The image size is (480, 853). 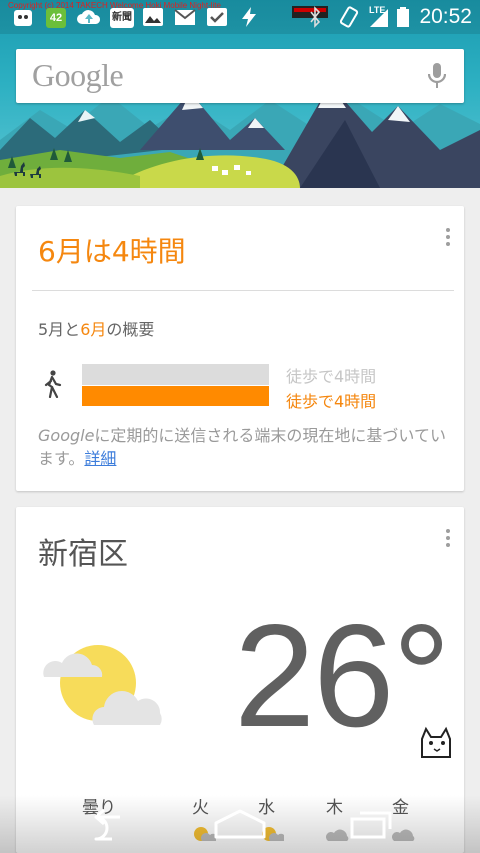 What do you see at coordinates (249, 17) in the screenshot?
I see `flash-icon` at bounding box center [249, 17].